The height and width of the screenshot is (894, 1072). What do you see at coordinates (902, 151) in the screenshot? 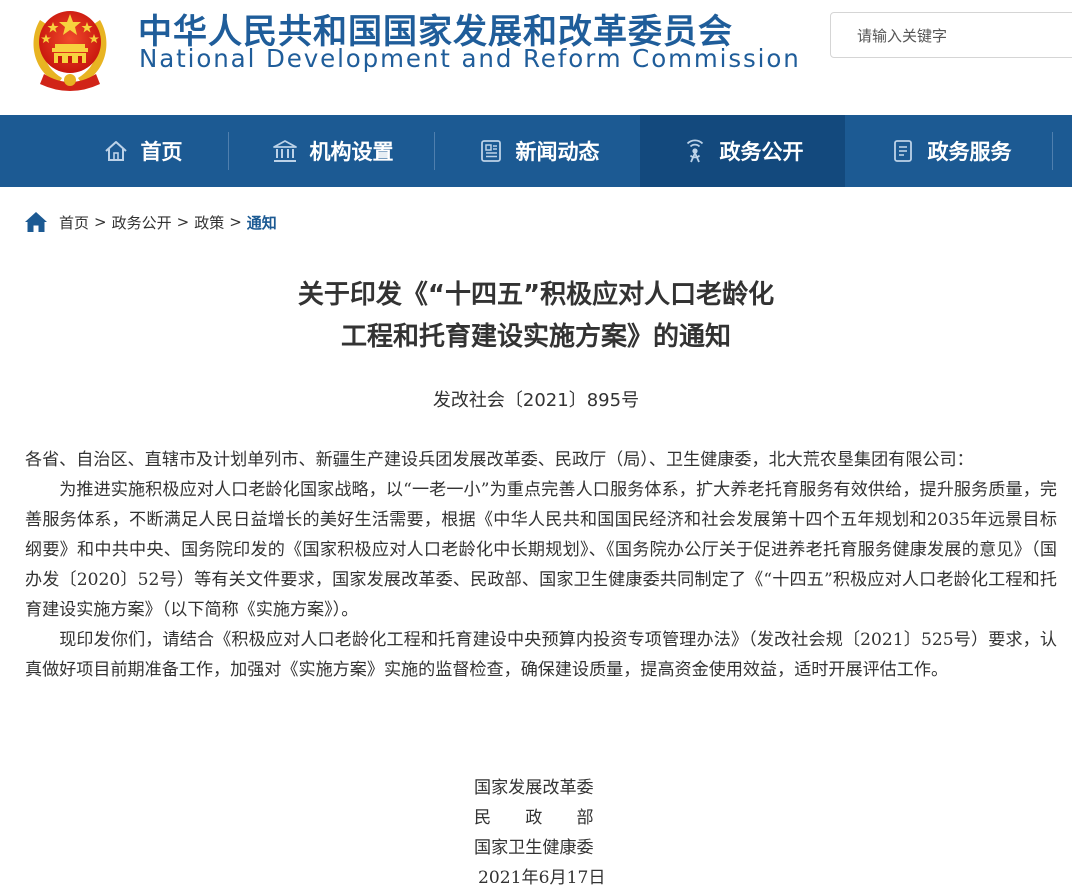
I see `document-icon` at bounding box center [902, 151].